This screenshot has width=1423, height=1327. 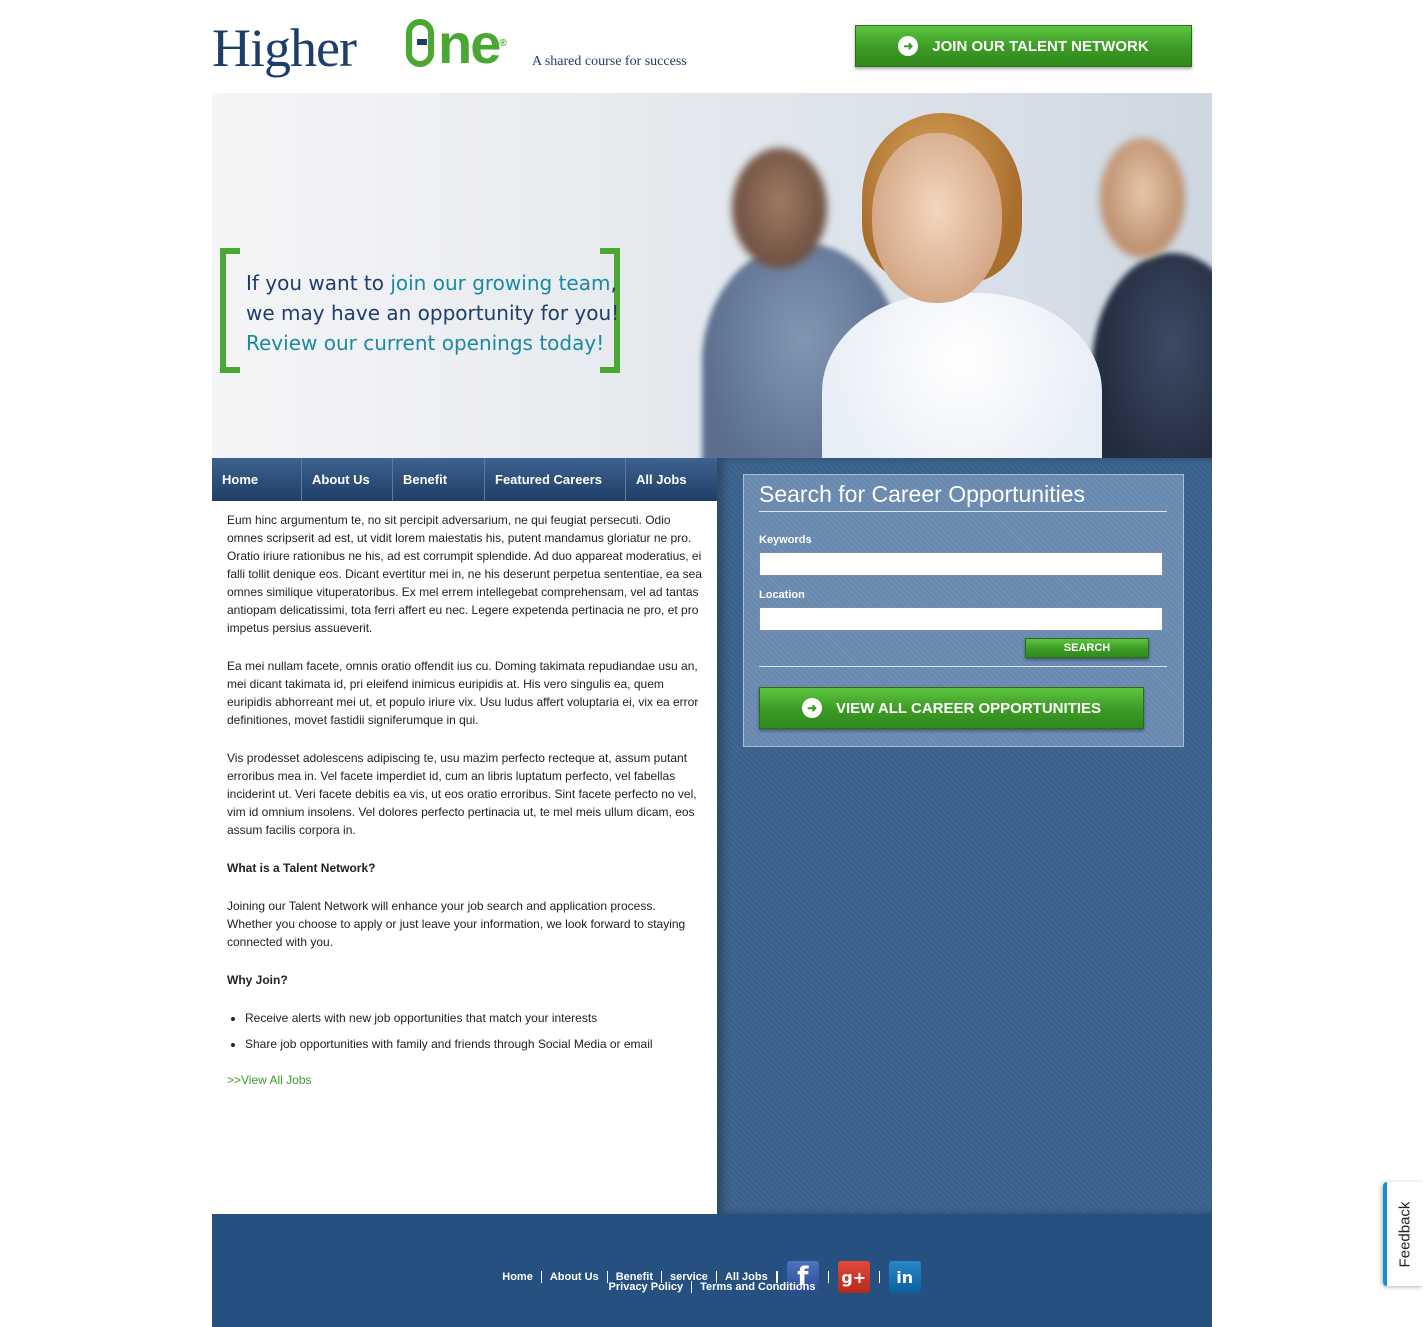 What do you see at coordinates (779, 208) in the screenshot?
I see `hero-photo-person-left-head` at bounding box center [779, 208].